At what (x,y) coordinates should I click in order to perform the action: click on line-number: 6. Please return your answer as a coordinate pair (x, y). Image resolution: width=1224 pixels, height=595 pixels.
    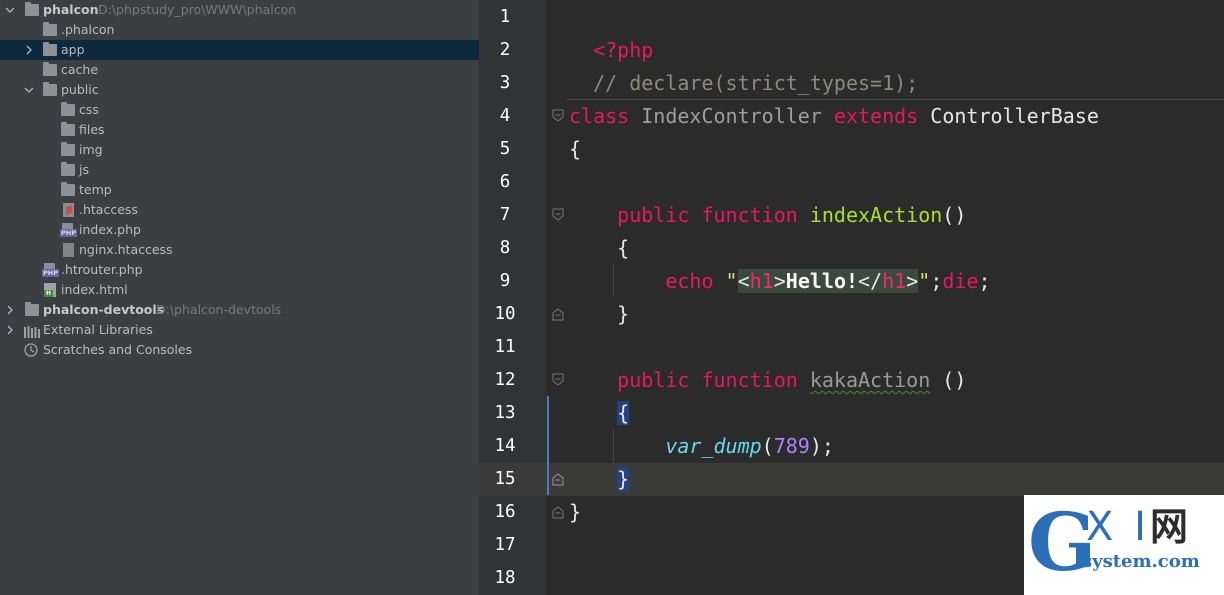
    Looking at the image, I should click on (505, 182).